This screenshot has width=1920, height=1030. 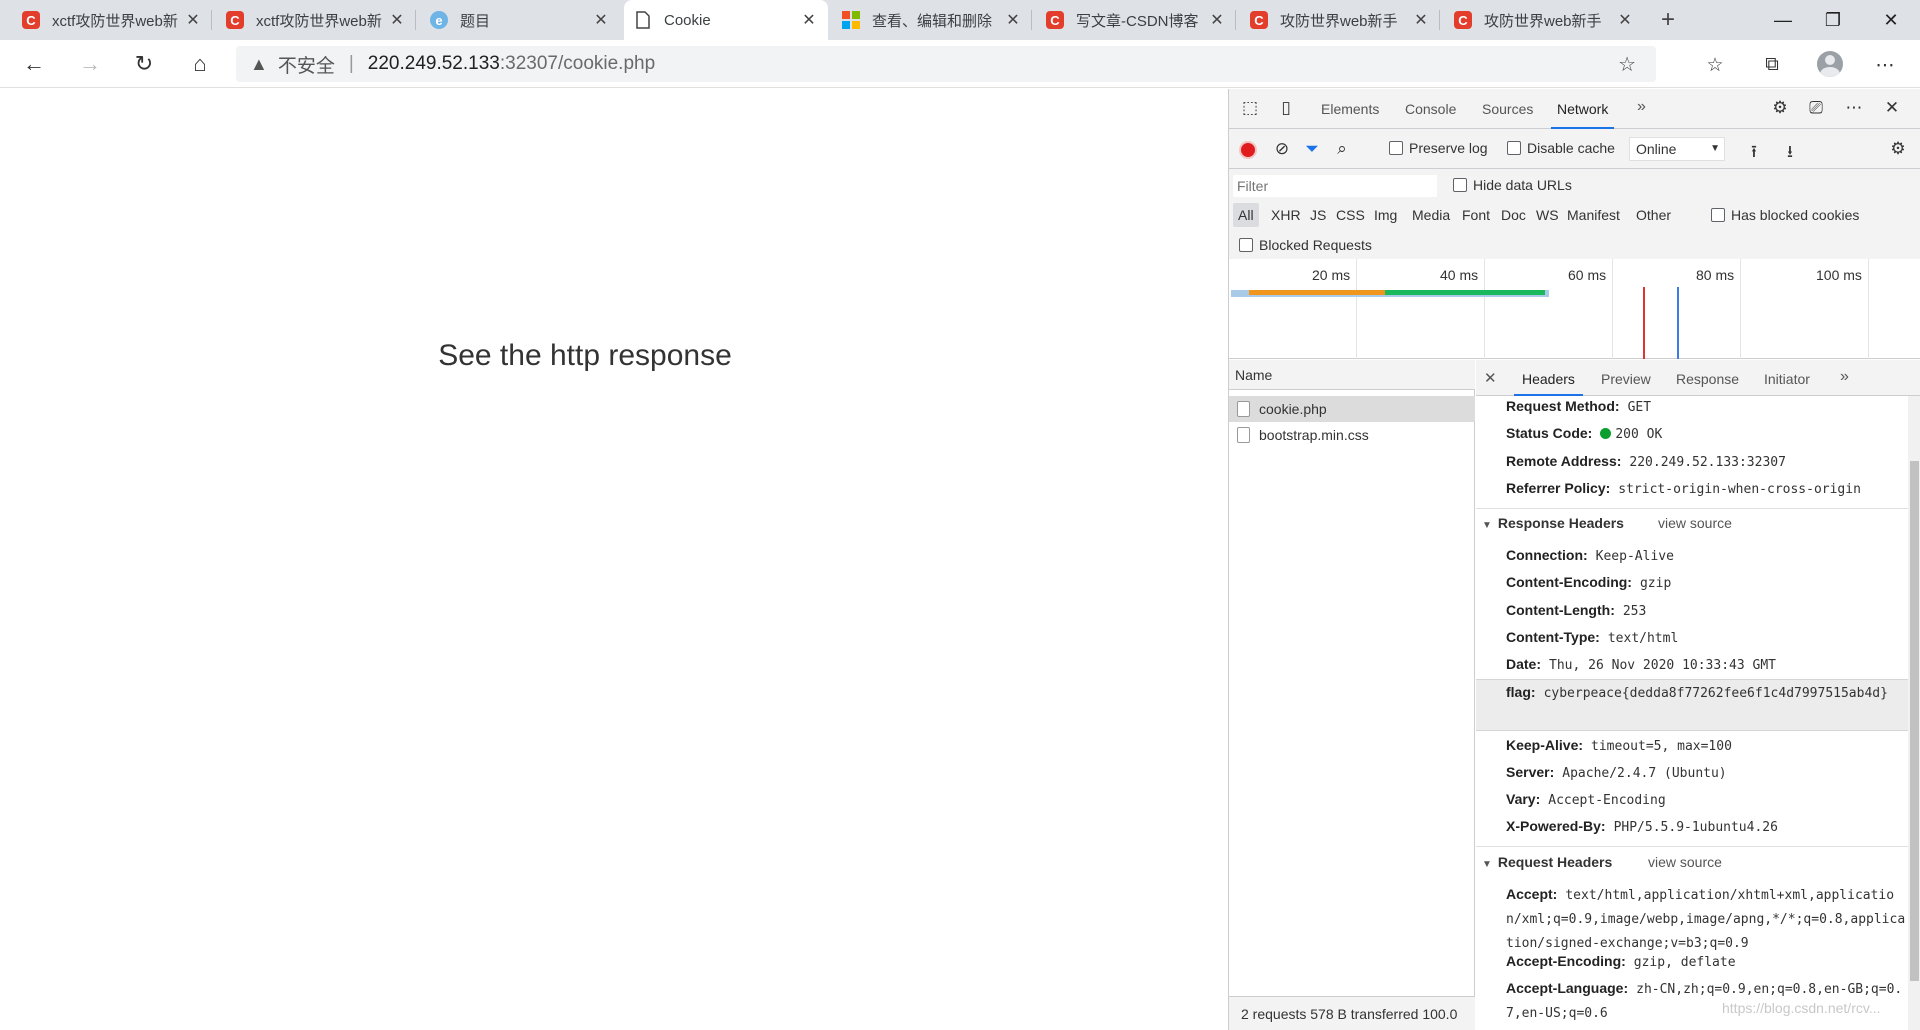 What do you see at coordinates (1707, 379) in the screenshot?
I see `tab-response: Response` at bounding box center [1707, 379].